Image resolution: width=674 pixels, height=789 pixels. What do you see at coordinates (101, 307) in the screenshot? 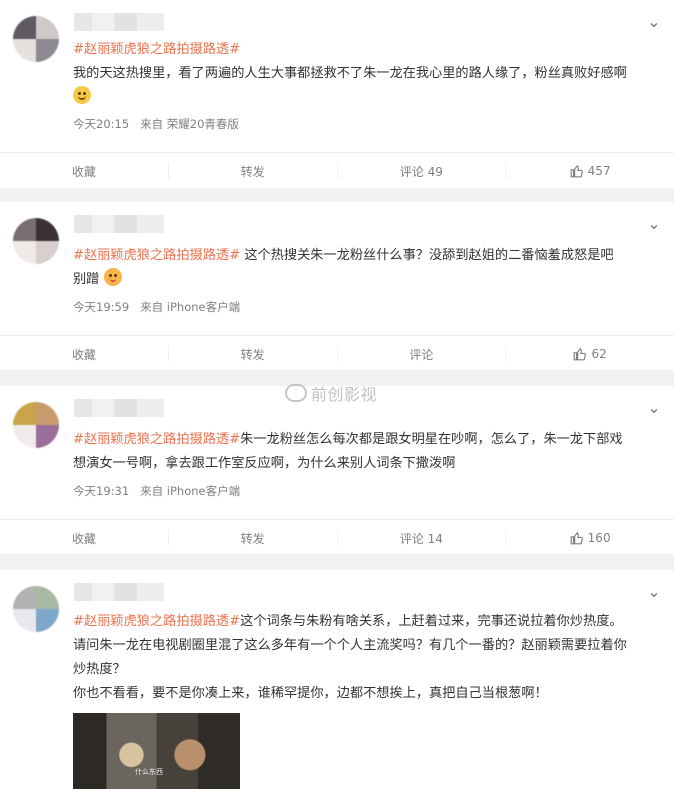
I see `timestamp: 今天19:59` at bounding box center [101, 307].